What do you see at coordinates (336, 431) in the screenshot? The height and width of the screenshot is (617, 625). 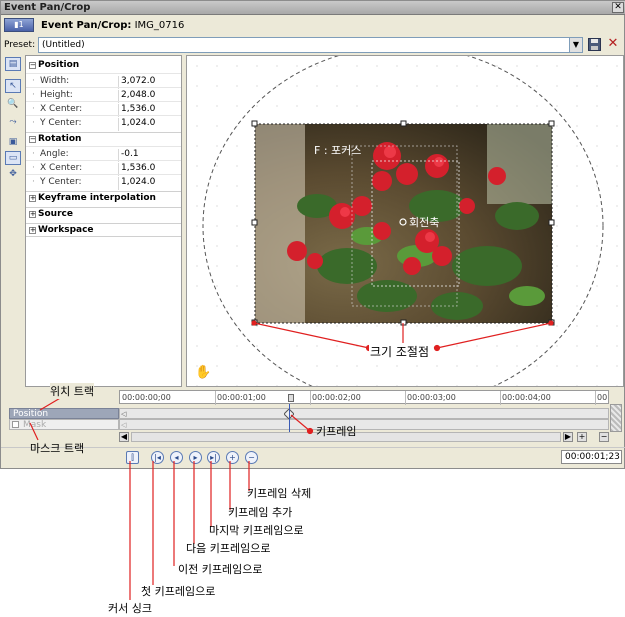 I see `keyframe-annotation: 키프레임` at bounding box center [336, 431].